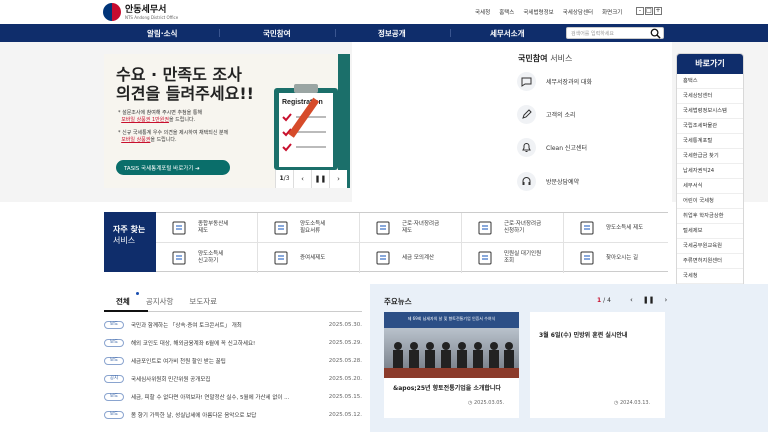 Image resolution: width=768 pixels, height=432 pixels. I want to click on notice-date: 2025.05.12., so click(345, 415).